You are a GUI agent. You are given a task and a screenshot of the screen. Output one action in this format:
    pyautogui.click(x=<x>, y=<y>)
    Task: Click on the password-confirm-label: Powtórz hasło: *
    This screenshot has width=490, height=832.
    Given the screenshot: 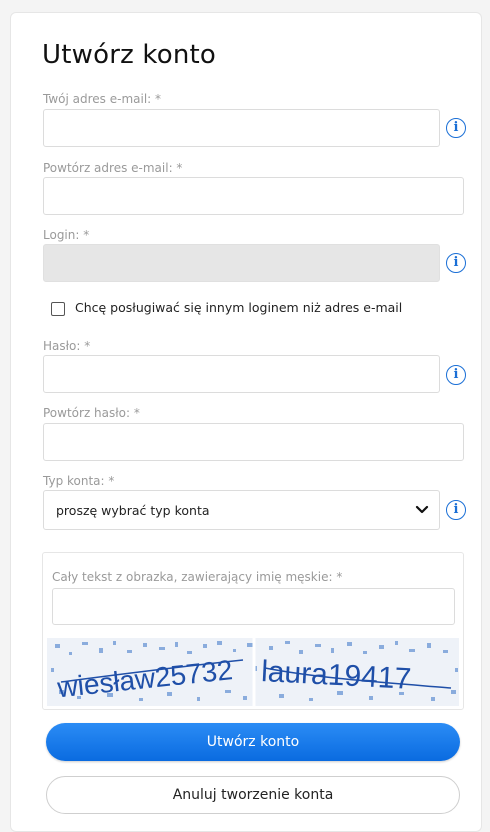 What is the action you would take?
    pyautogui.click(x=91, y=413)
    